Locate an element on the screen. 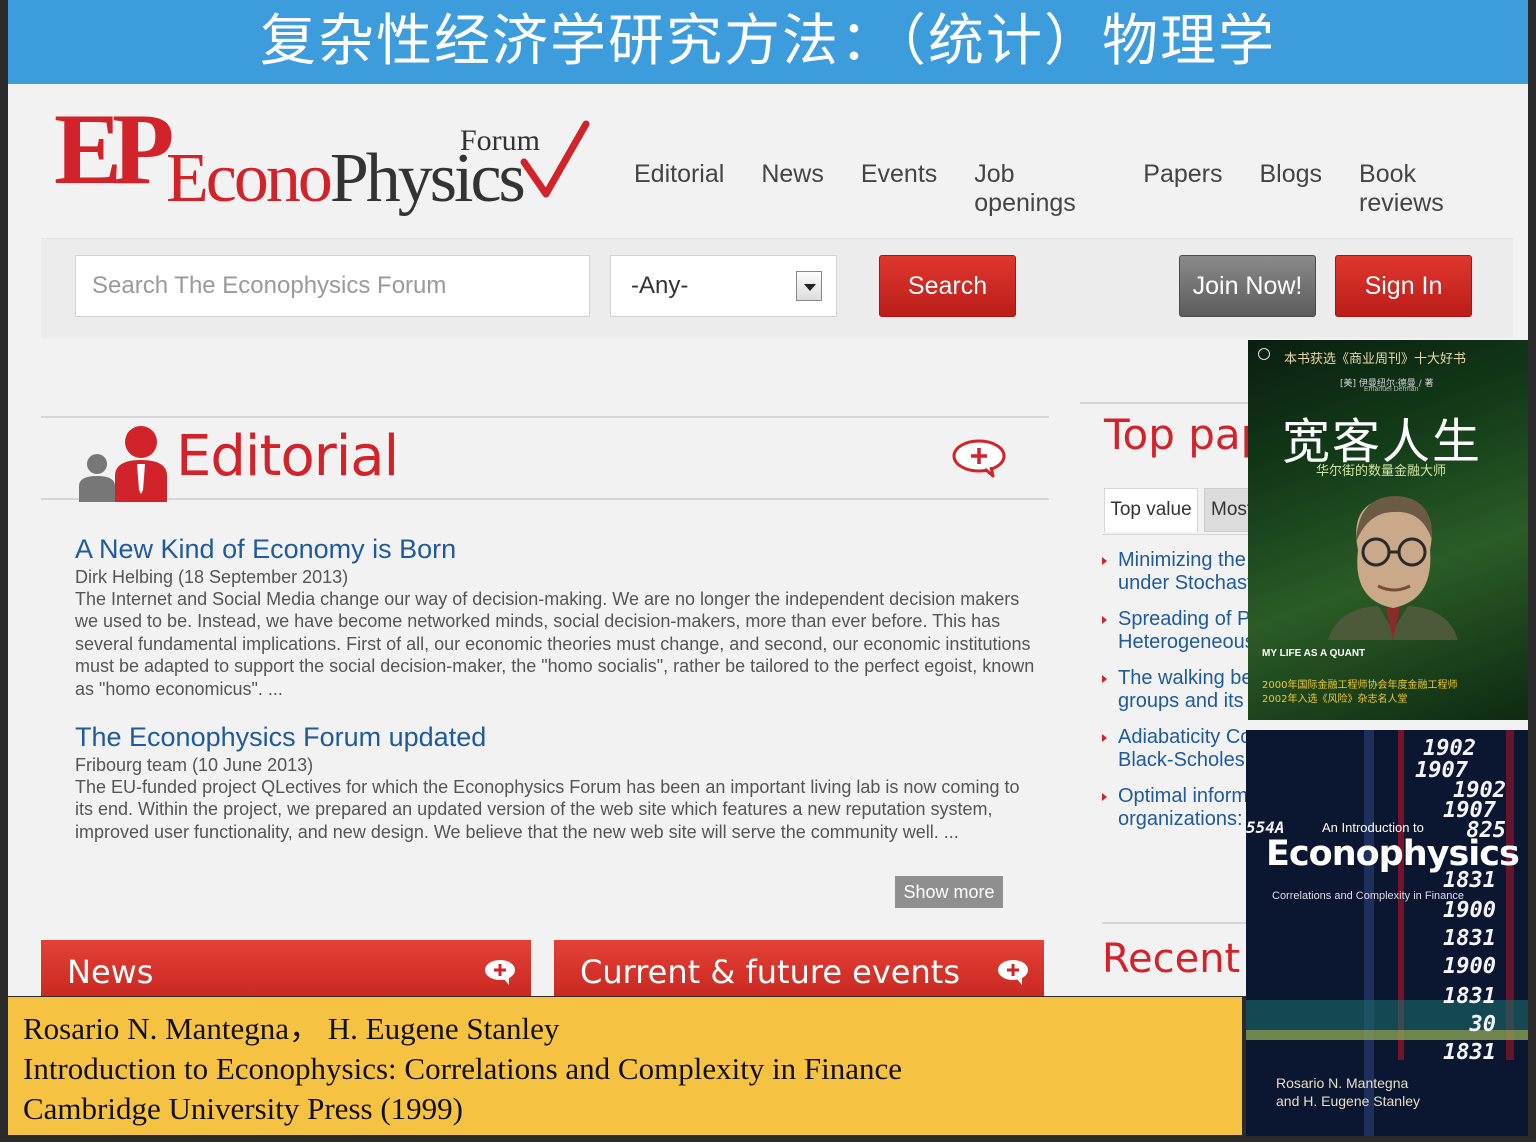 The height and width of the screenshot is (1142, 1536). article-title-link: The Econophysics Forum updated is located at coordinates (557, 737).